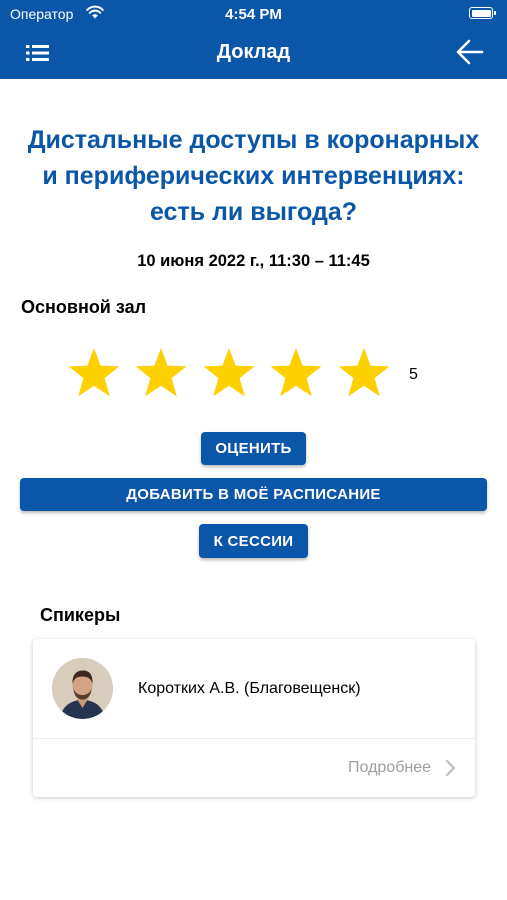 This screenshot has width=507, height=900. I want to click on speaker-details-link: Подробнее, so click(254, 768).